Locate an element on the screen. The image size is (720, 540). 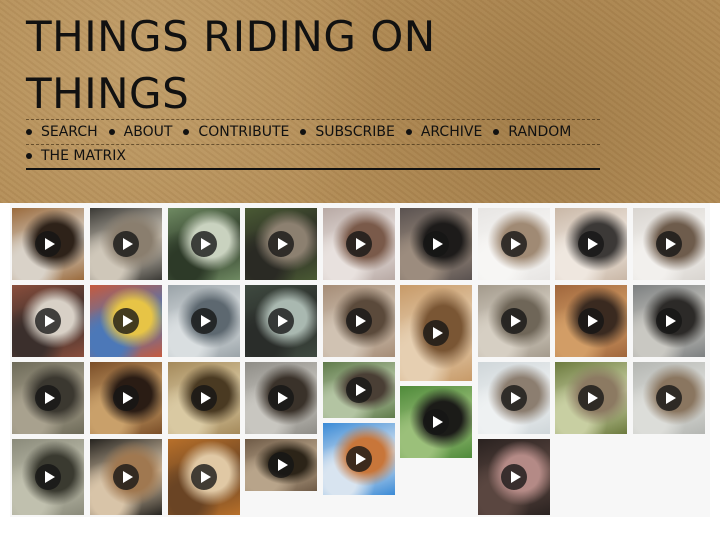
nav-archive: ARCHIVE is located at coordinates (444, 132).